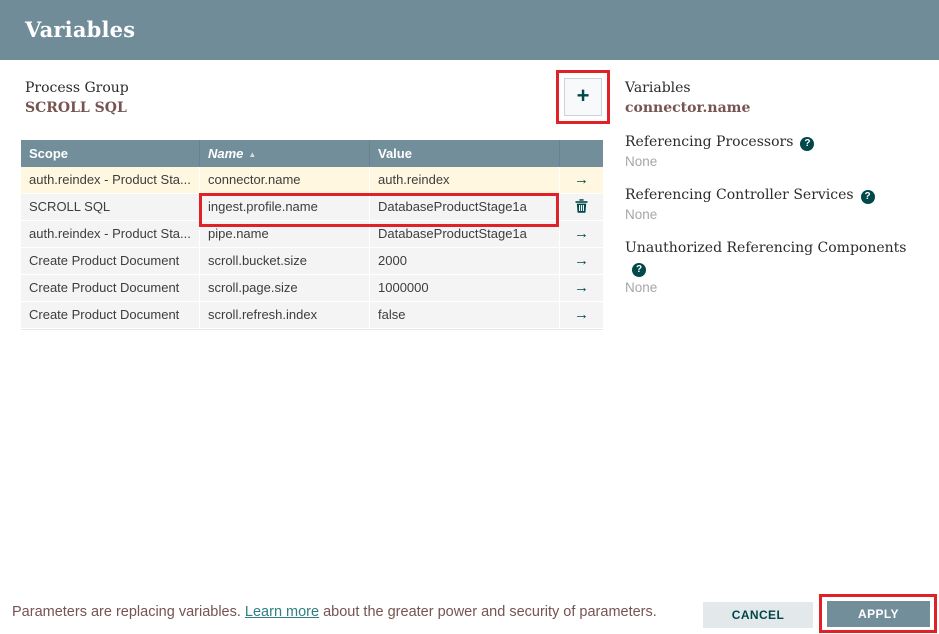  I want to click on cell-value: false, so click(465, 315).